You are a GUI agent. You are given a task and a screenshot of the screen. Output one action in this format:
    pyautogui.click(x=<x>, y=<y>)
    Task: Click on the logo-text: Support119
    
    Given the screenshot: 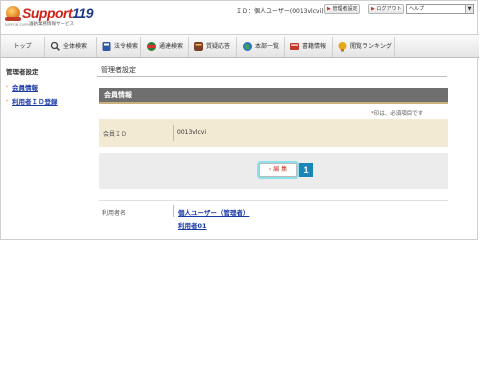 What is the action you would take?
    pyautogui.click(x=57, y=13)
    